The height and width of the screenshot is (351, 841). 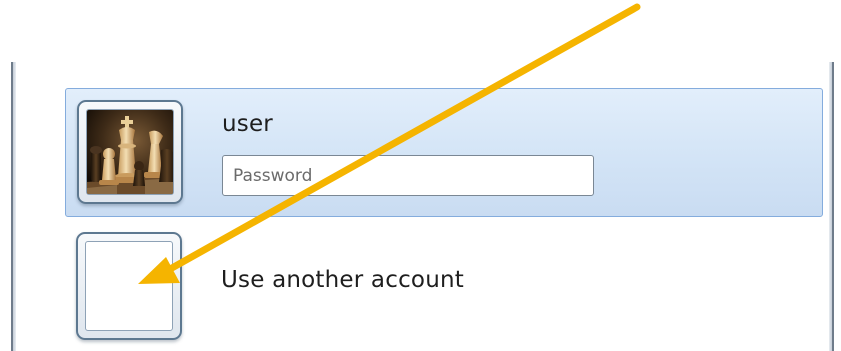 I want to click on window-frame-left-edge, so click(x=13, y=206).